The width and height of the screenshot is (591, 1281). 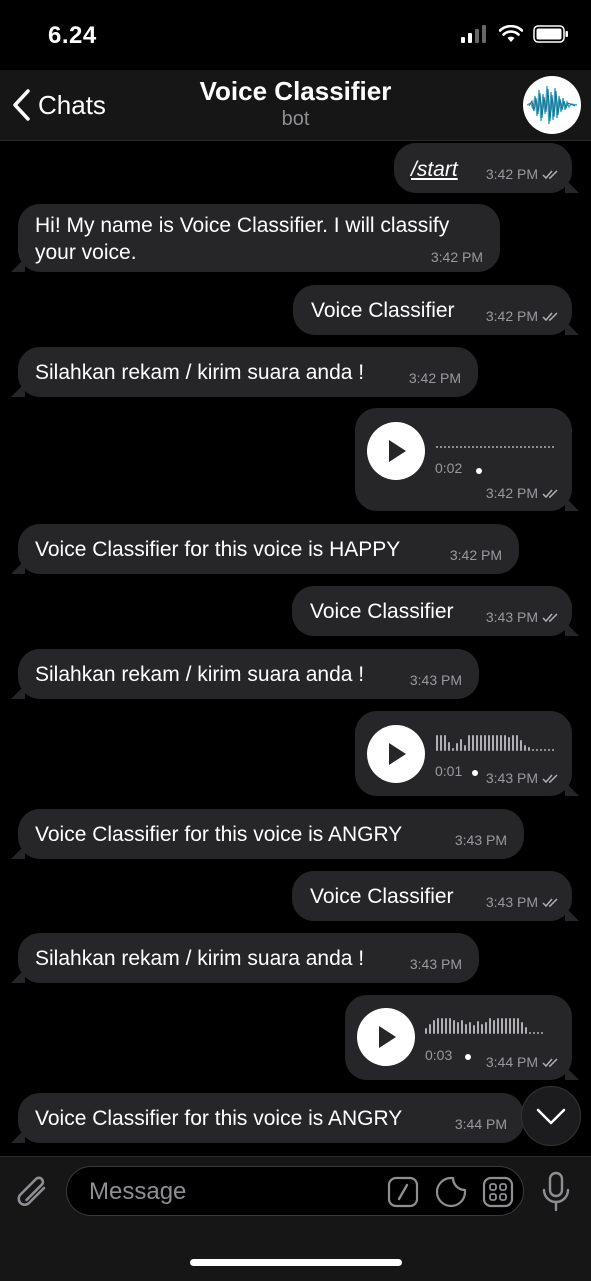 I want to click on attach-button, so click(x=33, y=1194).